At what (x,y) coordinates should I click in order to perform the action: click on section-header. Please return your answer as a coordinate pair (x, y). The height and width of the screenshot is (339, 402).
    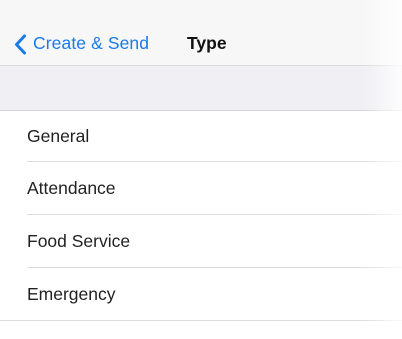
    Looking at the image, I should click on (201, 88).